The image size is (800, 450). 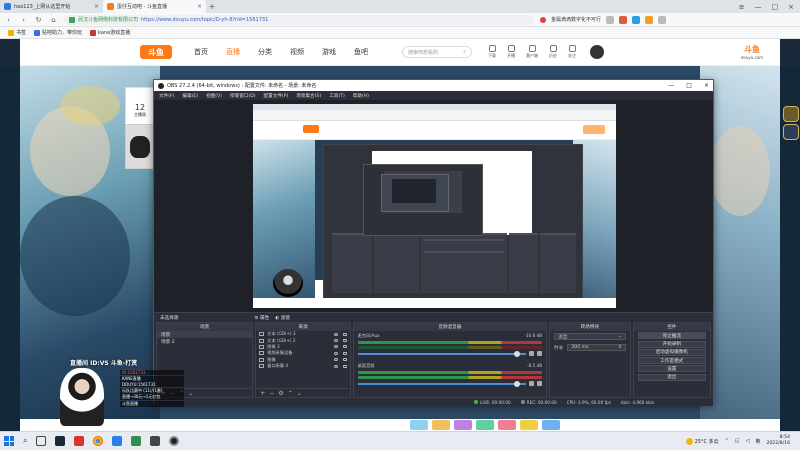 I want to click on nav-category: 分类, so click(x=265, y=52).